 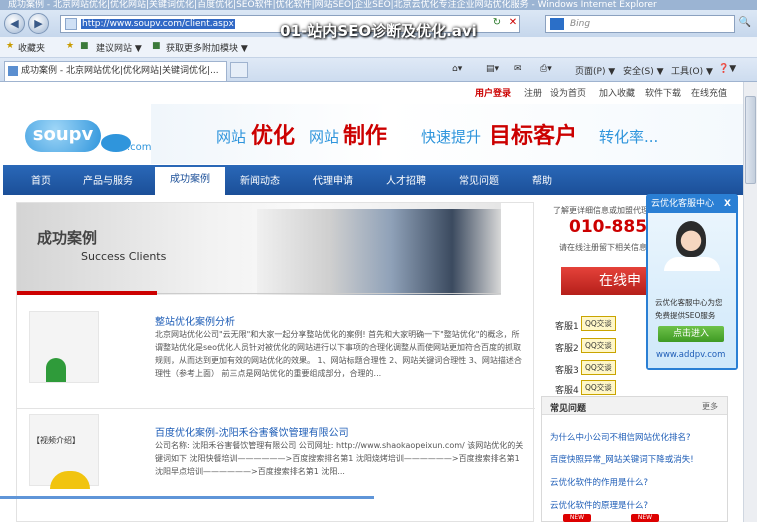 I want to click on faq-item: 云优化软件的作用是什么?, so click(x=599, y=482).